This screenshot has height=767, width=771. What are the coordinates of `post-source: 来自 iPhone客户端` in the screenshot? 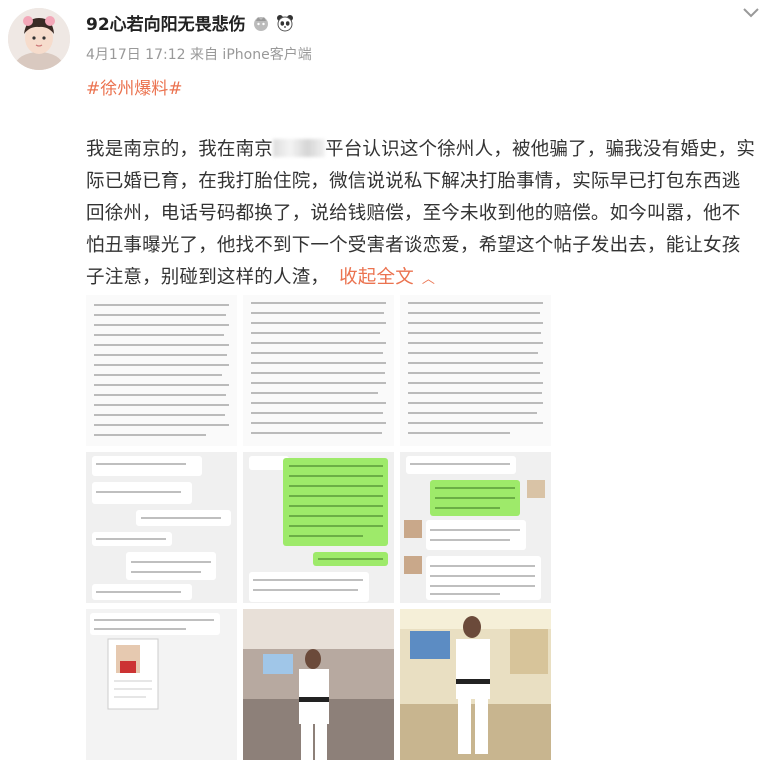 It's located at (250, 55).